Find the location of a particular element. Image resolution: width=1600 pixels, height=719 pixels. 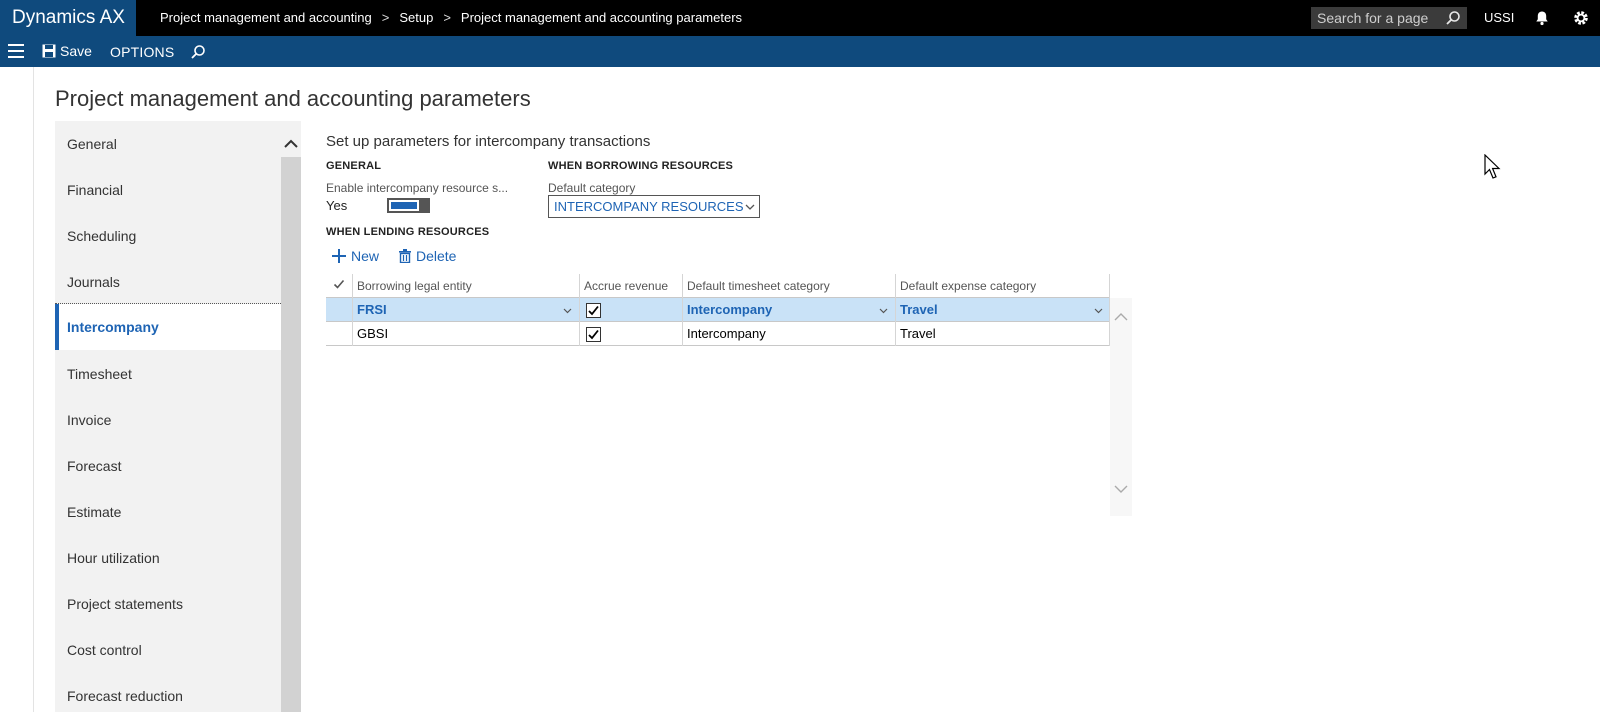

nav-item-intercompany: Intercompany is located at coordinates (168, 327).